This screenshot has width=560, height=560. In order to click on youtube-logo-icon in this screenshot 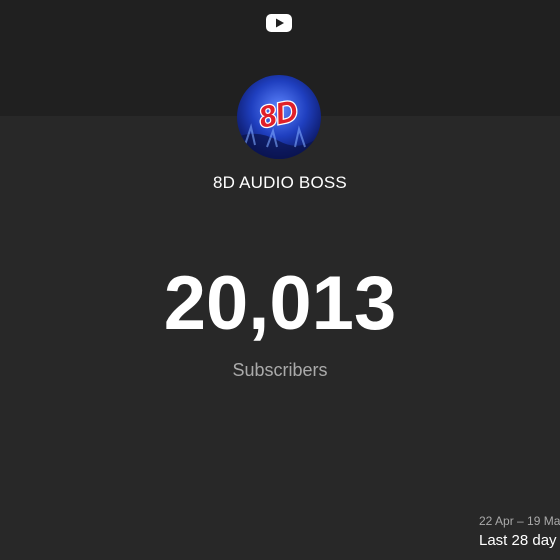, I will do `click(279, 23)`.